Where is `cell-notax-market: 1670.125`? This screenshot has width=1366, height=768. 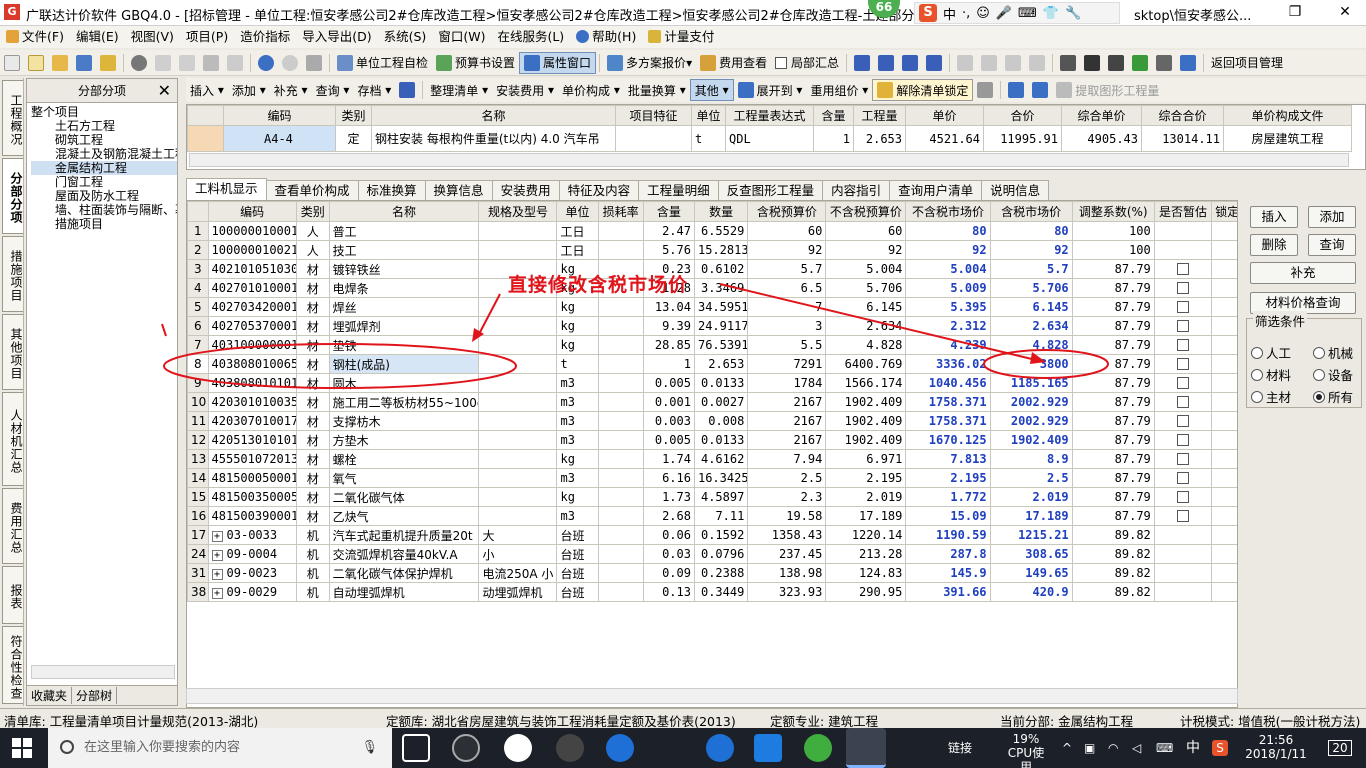
cell-notax-market: 1670.125 is located at coordinates (948, 440).